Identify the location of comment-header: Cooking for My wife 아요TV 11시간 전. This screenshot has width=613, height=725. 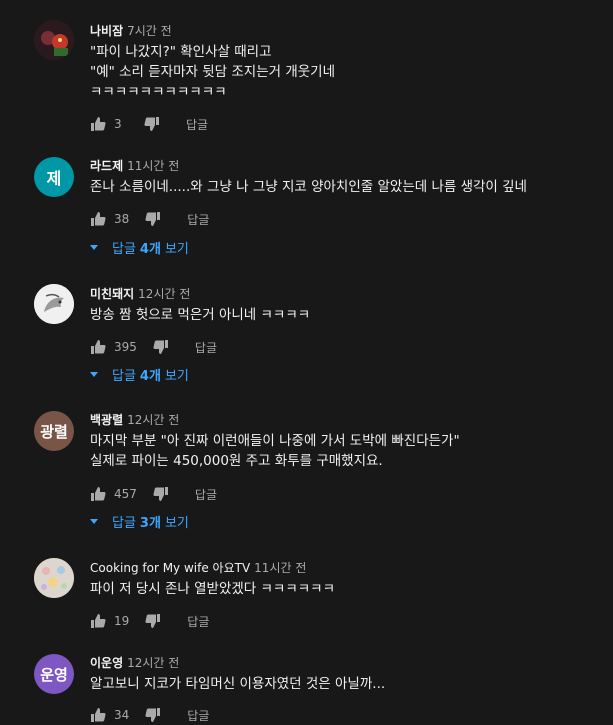
(198, 567).